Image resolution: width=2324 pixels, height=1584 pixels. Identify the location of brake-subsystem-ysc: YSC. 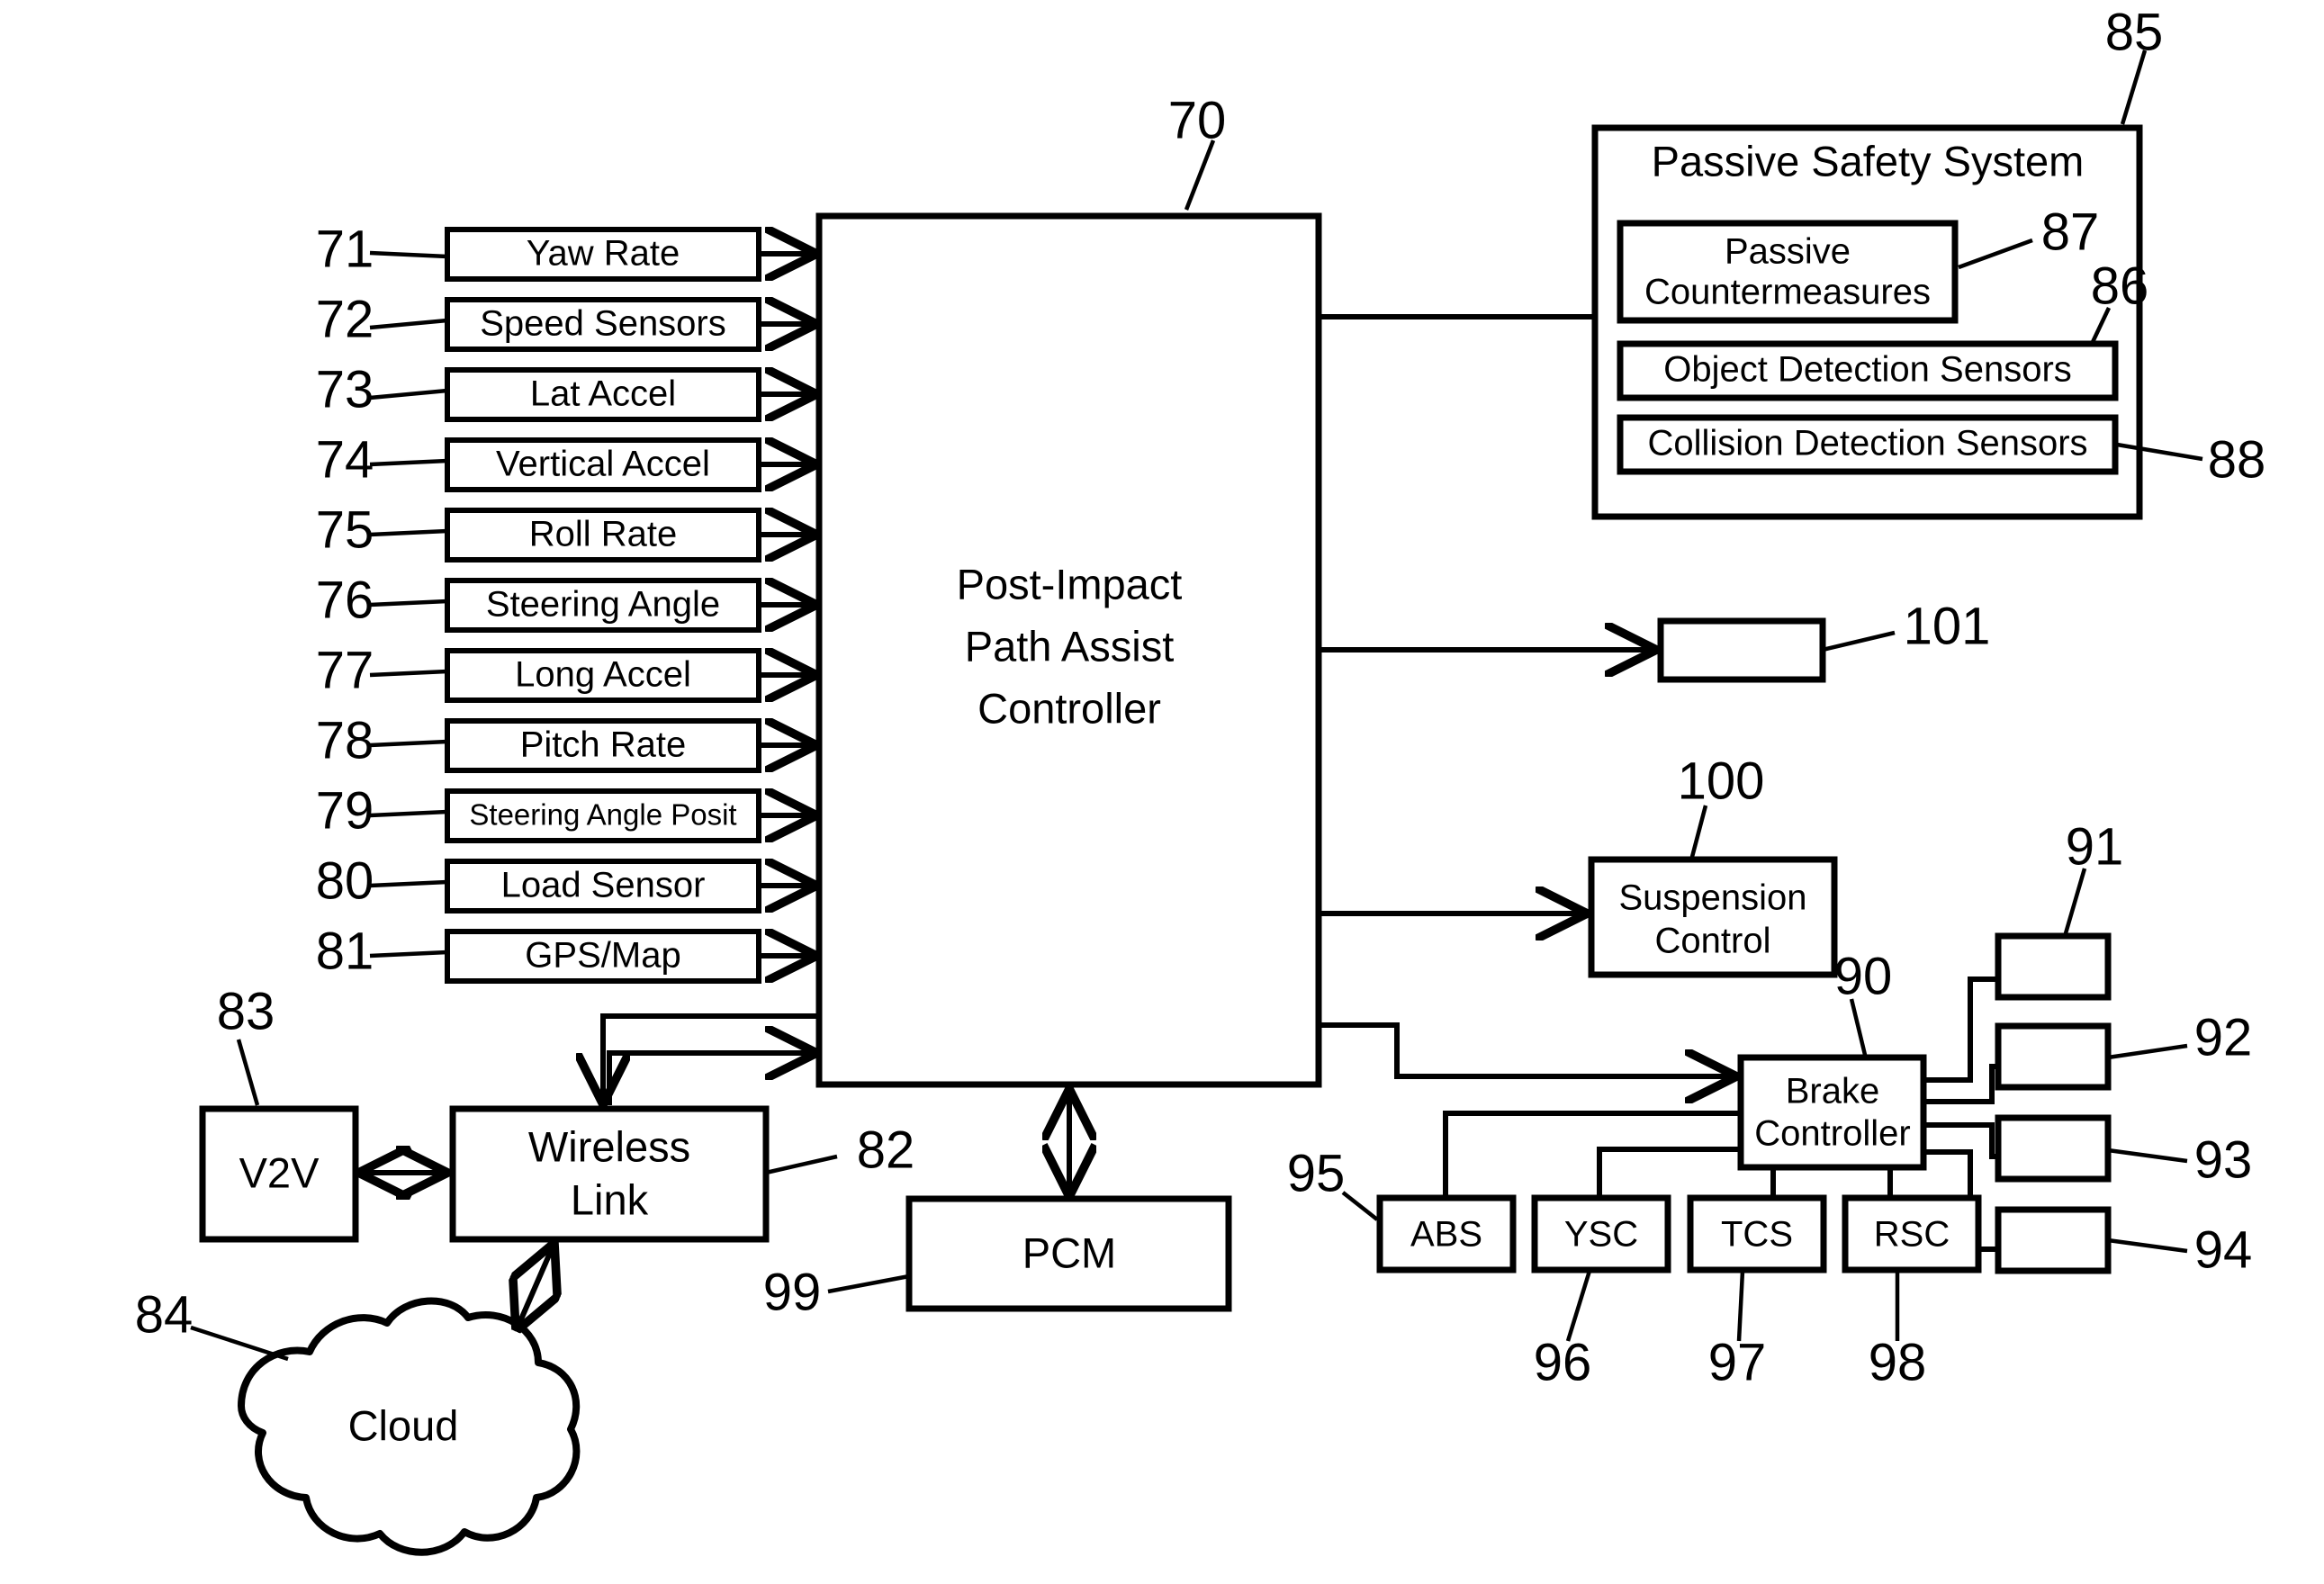
(1601, 1234).